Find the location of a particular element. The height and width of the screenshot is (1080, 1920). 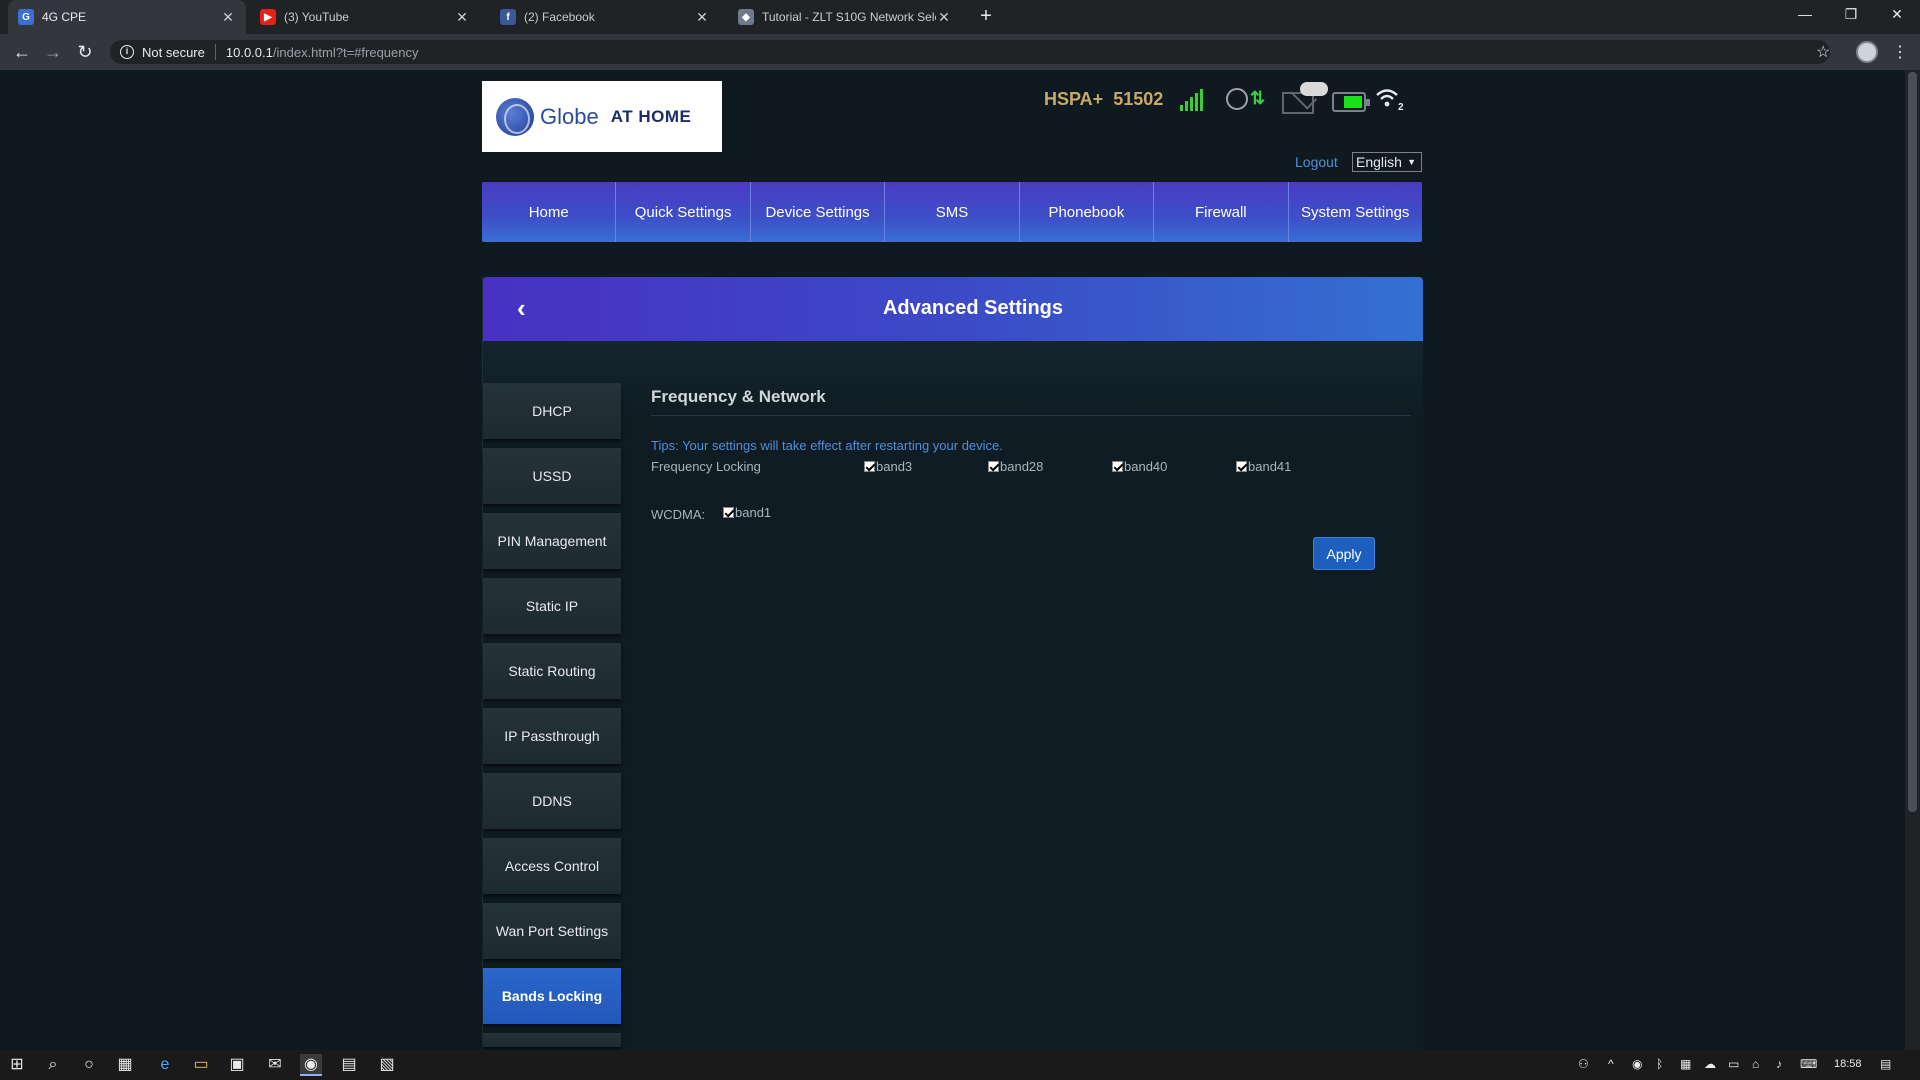

sidebar-item-access-control: Access Control is located at coordinates (552, 866).